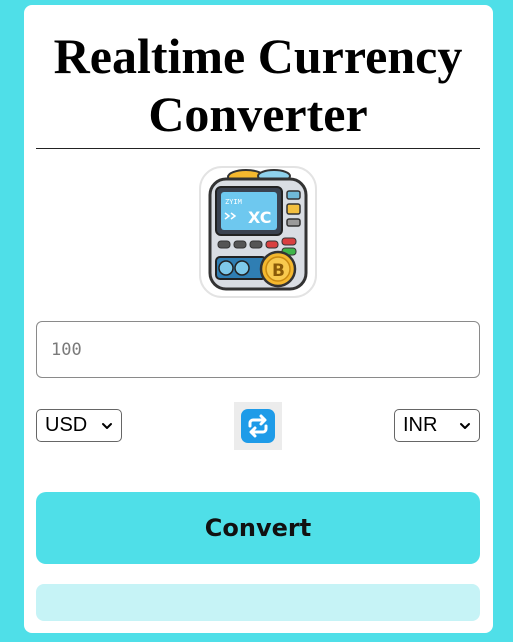 This screenshot has width=513, height=642. What do you see at coordinates (233, 202) in the screenshot?
I see `screen-text-small: ZYIM` at bounding box center [233, 202].